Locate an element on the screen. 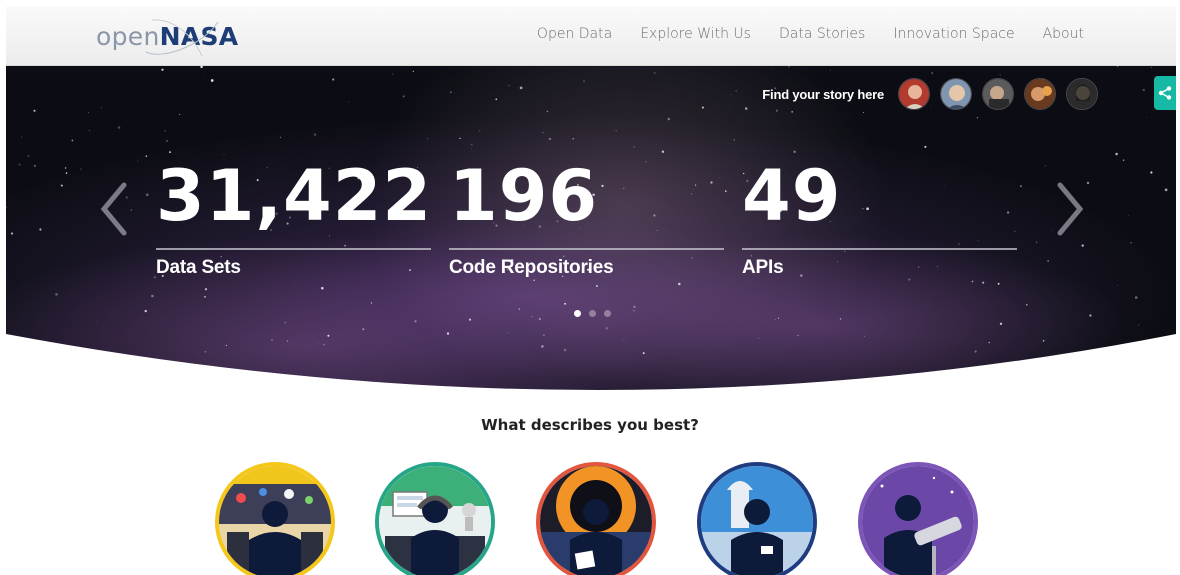 This screenshot has width=1180, height=575. stat-code-repositories: 196 Code Repositories is located at coordinates (586, 220).